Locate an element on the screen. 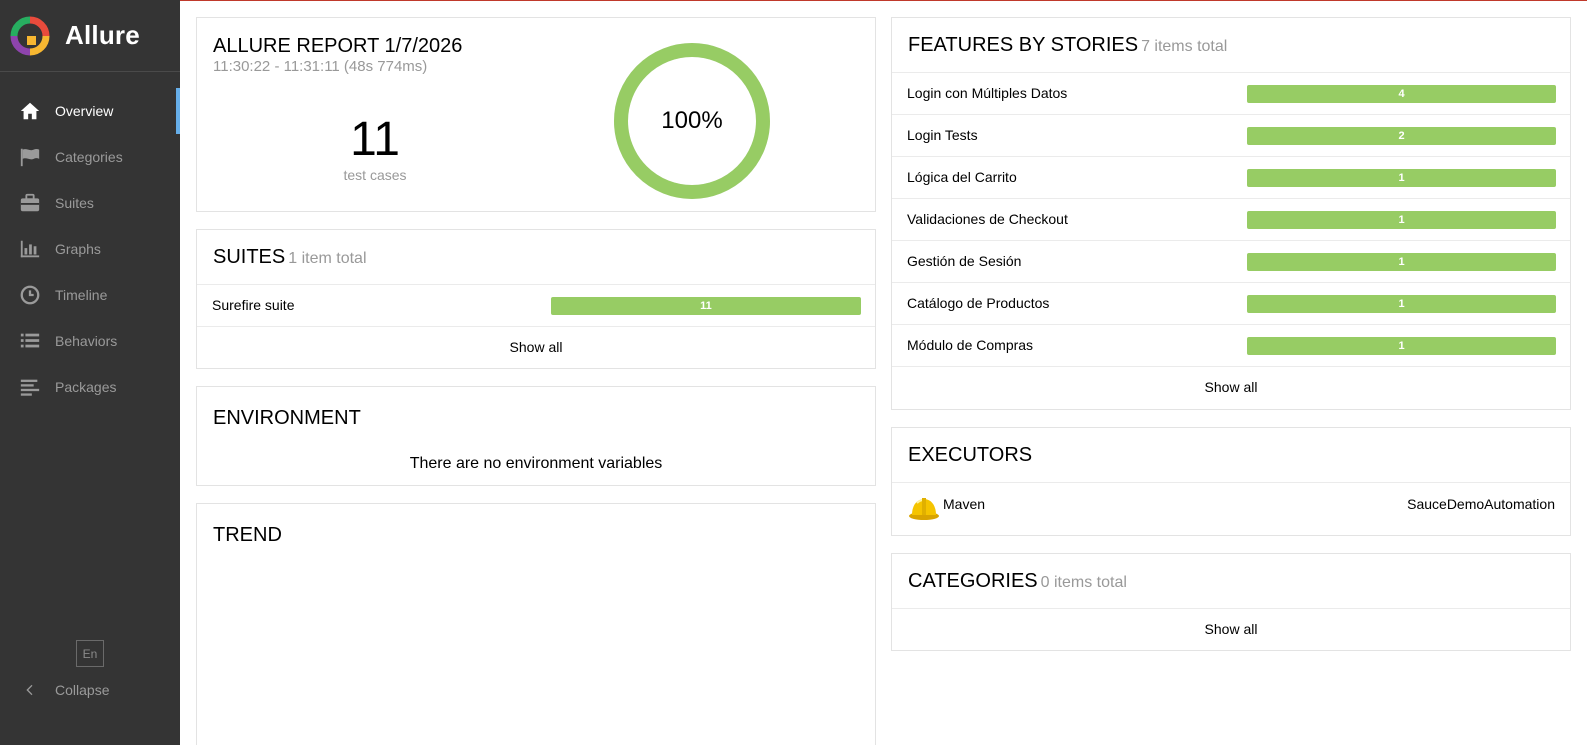 Image resolution: width=1587 pixels, height=745 pixels. suite-name: Surefire suite is located at coordinates (253, 305).